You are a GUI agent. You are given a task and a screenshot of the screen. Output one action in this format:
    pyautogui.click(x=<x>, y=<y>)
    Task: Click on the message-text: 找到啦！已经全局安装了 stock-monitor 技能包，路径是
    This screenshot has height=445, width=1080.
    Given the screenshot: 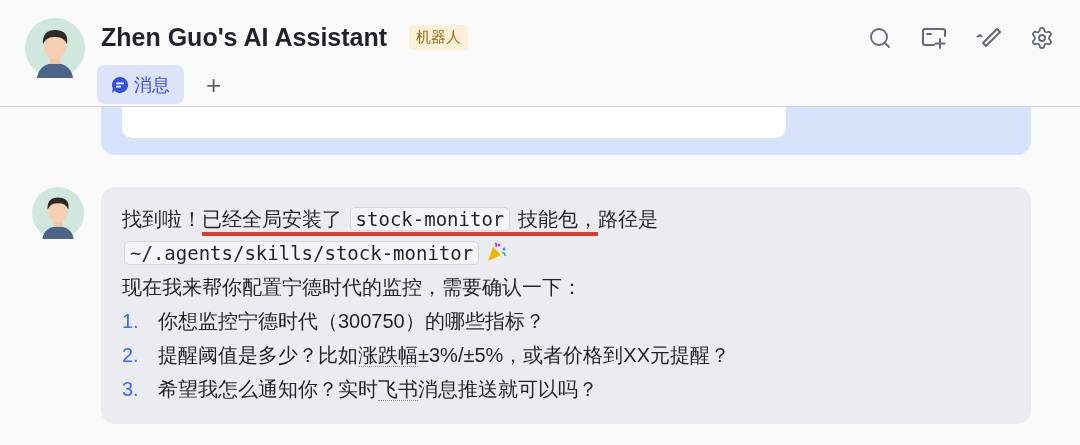 What is the action you would take?
    pyautogui.click(x=566, y=219)
    